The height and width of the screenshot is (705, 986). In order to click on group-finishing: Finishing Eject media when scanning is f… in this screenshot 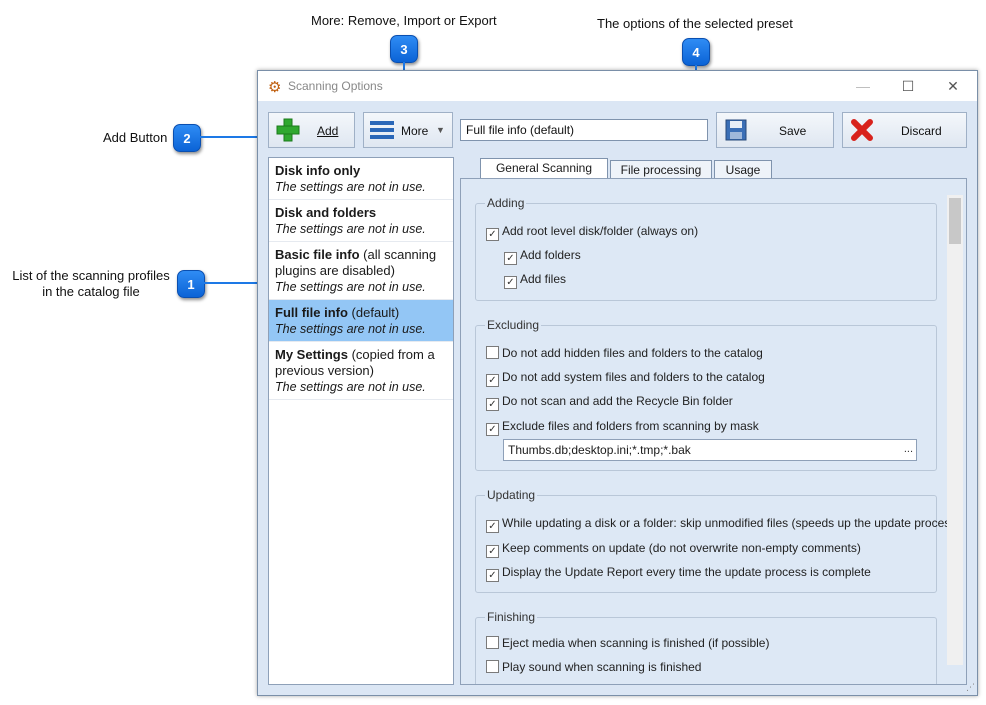, I will do `click(706, 647)`.